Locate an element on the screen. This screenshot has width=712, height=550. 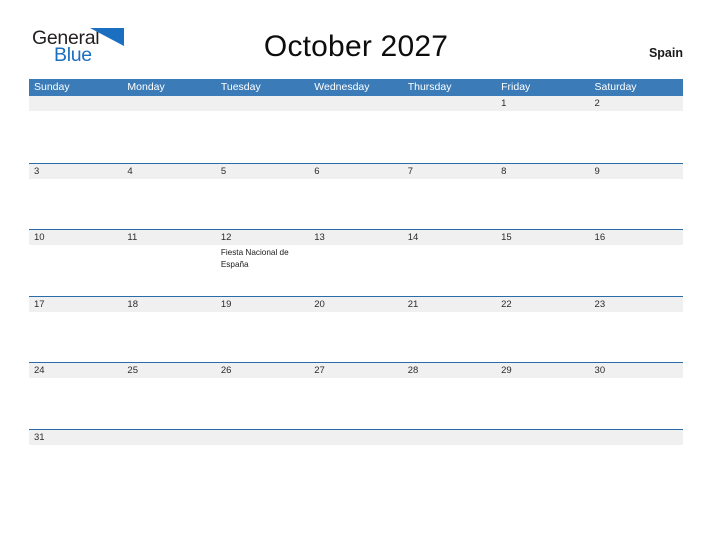
day-header-friday: Friday is located at coordinates (516, 87).